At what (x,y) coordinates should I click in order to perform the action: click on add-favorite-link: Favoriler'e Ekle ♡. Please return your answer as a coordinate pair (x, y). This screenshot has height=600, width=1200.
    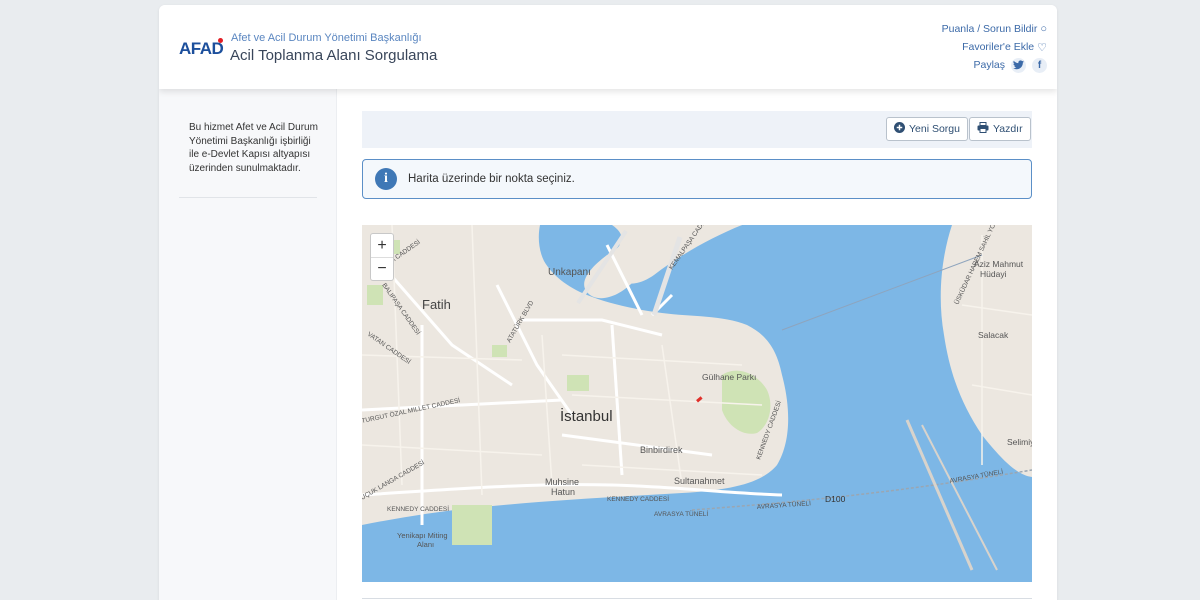
    Looking at the image, I should click on (994, 47).